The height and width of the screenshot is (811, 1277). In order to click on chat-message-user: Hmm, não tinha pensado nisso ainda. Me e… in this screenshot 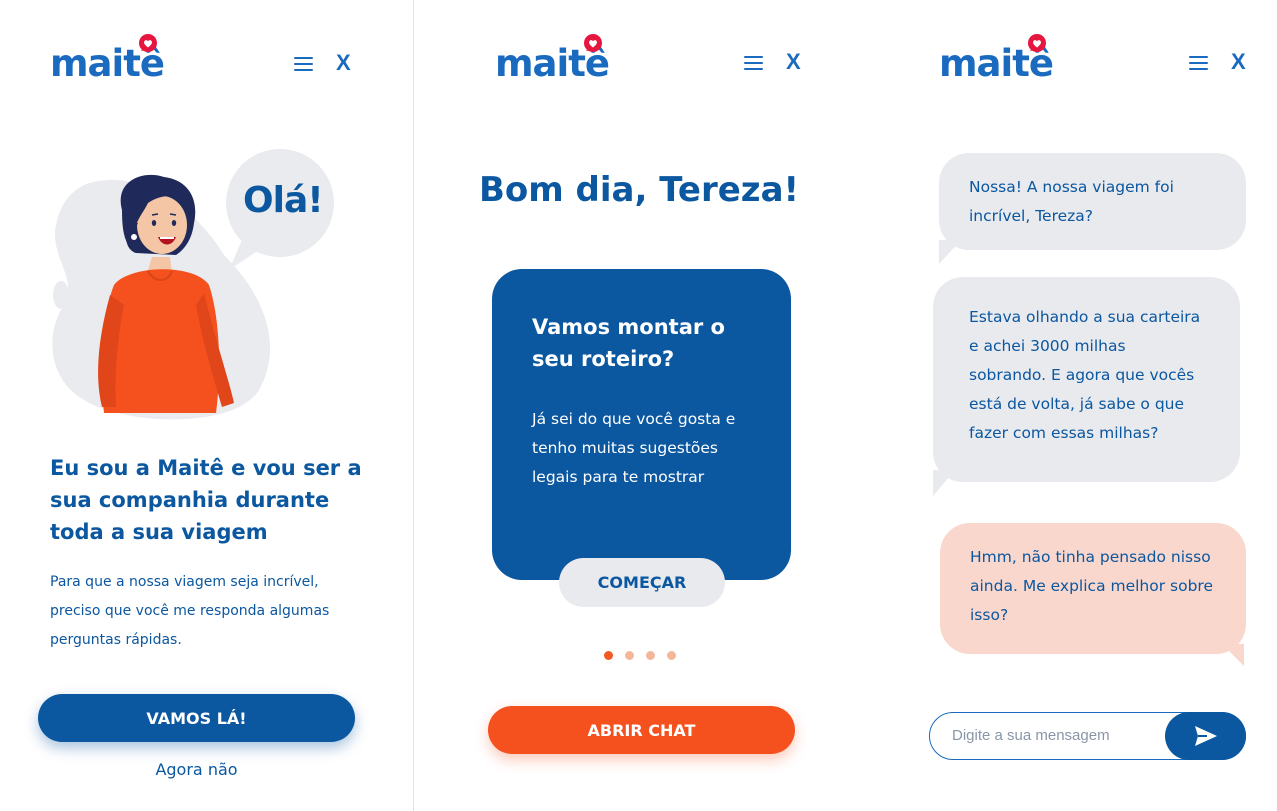, I will do `click(1093, 588)`.